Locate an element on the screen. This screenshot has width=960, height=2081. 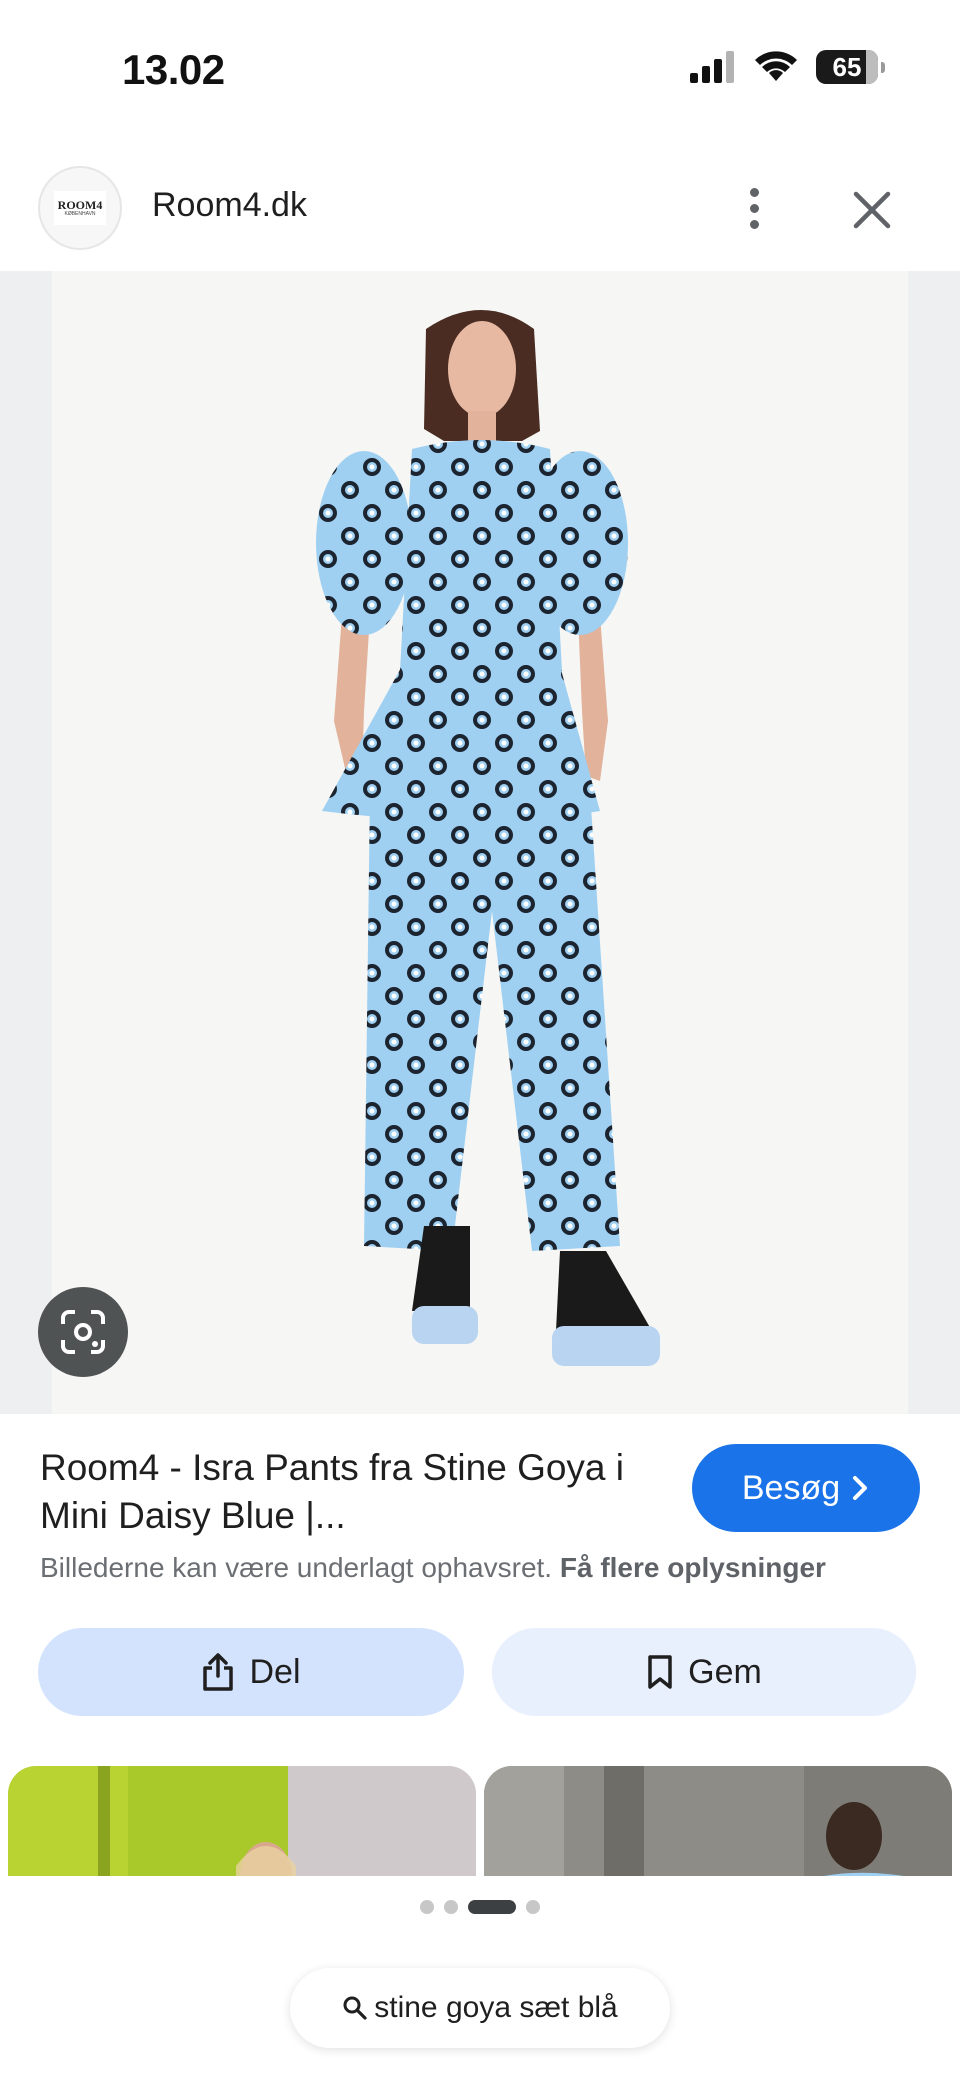
page-dot-active is located at coordinates (492, 1907).